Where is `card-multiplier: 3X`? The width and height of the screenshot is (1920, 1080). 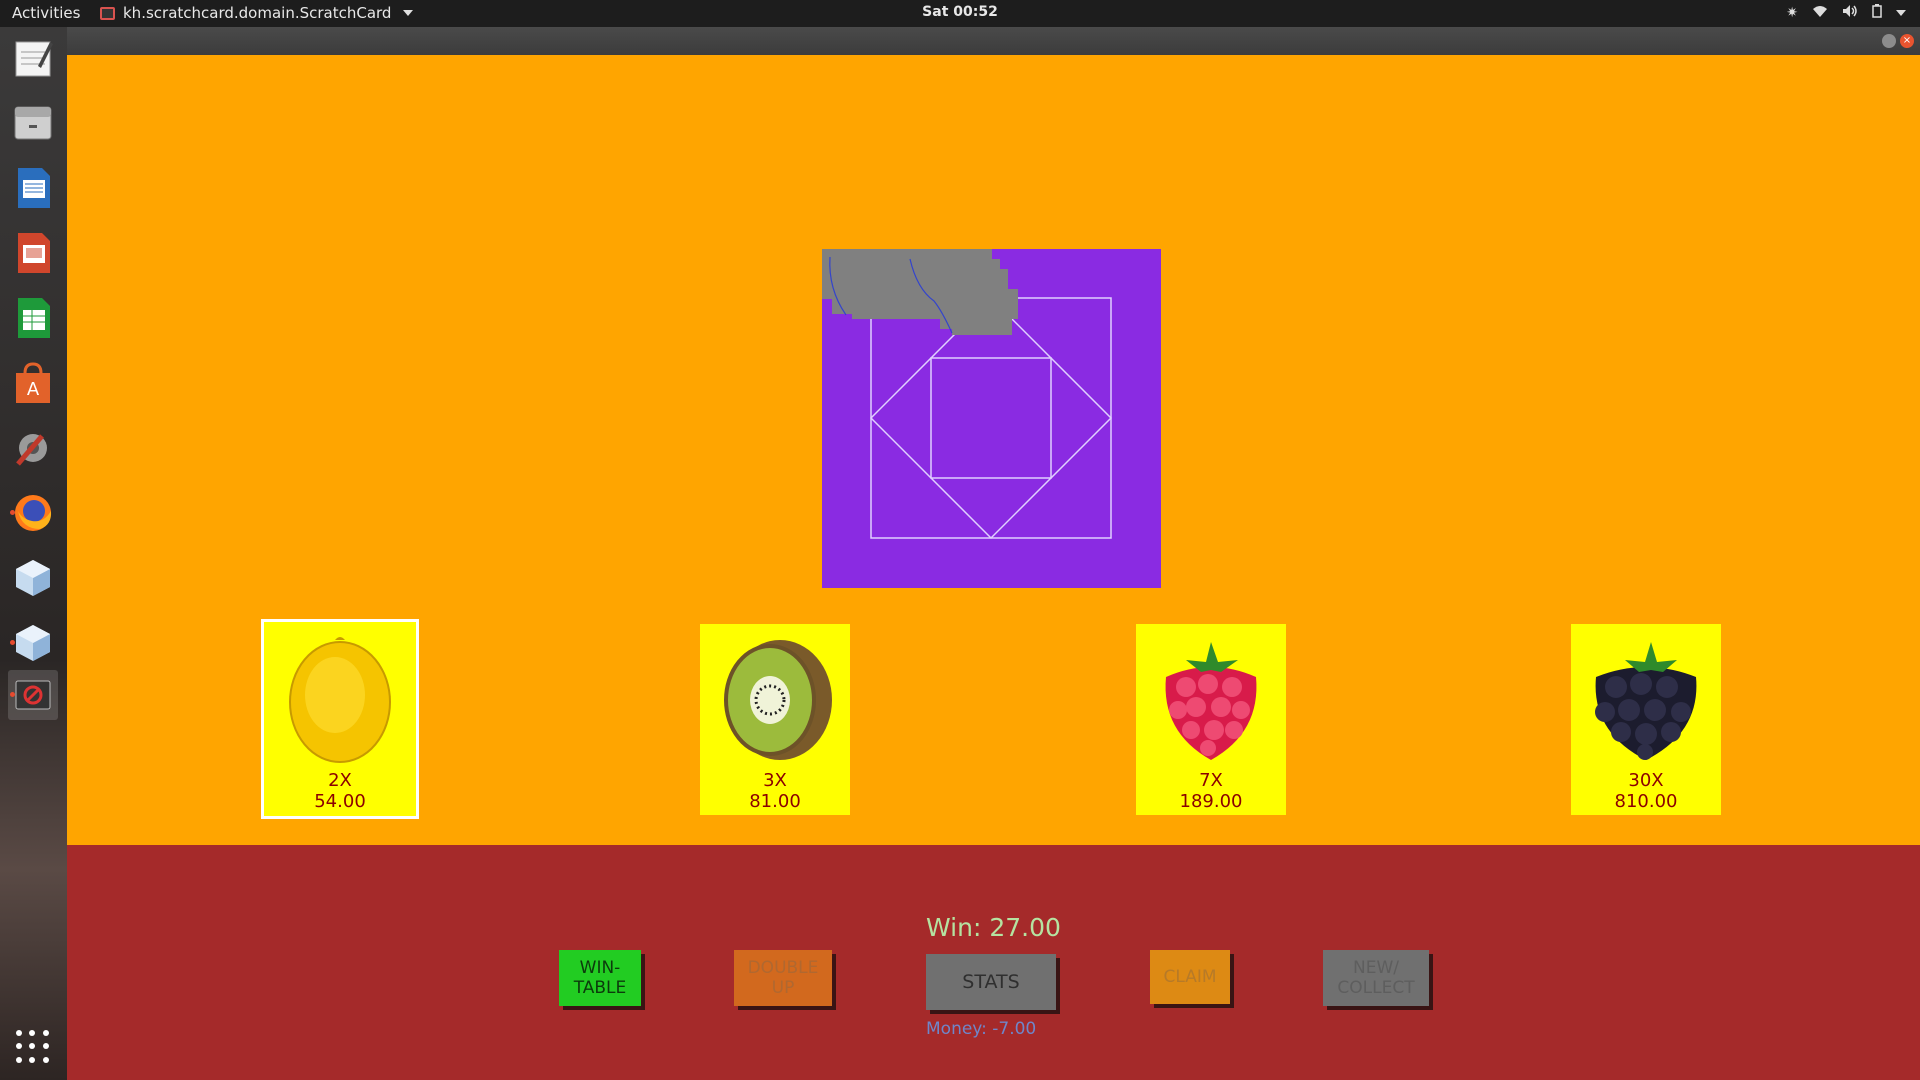
card-multiplier: 3X is located at coordinates (775, 780).